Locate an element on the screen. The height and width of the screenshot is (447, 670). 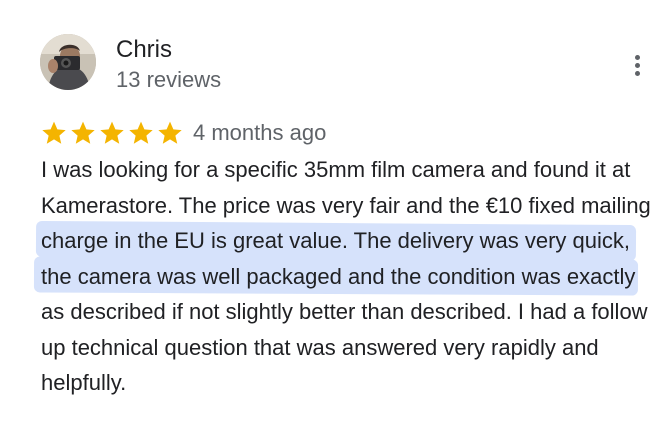
avatar-photo is located at coordinates (68, 62).